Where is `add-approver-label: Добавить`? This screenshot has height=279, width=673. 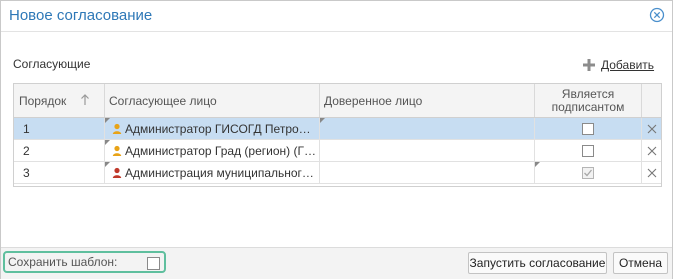 add-approver-label: Добавить is located at coordinates (628, 65).